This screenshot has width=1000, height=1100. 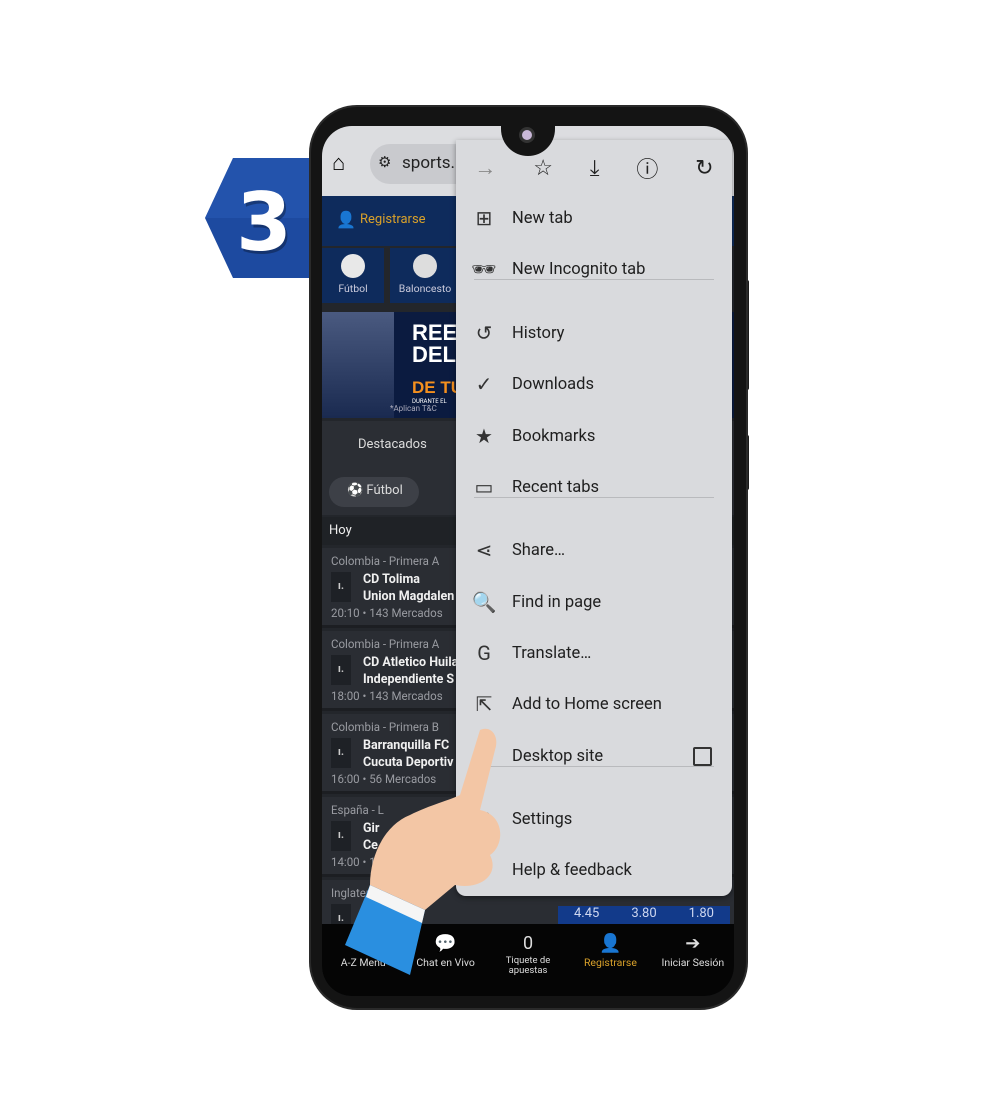 I want to click on match-time: 20:10 • 143 Mercados, so click(x=387, y=613).